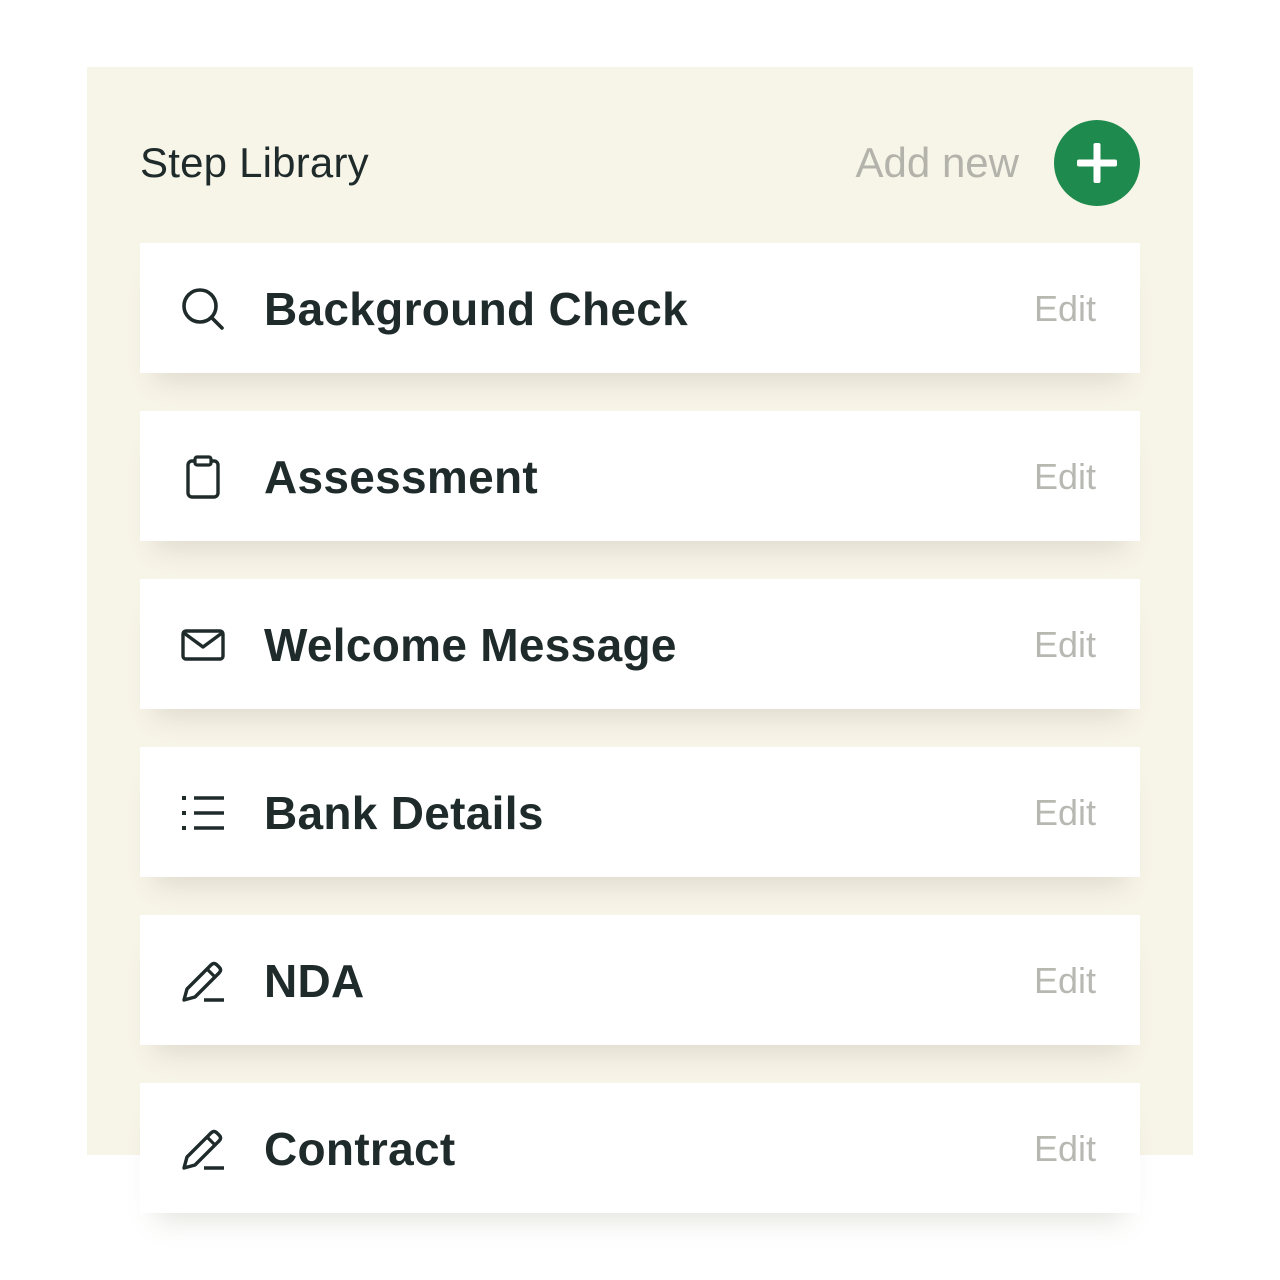  Describe the element at coordinates (640, 812) in the screenshot. I see `step-card-bank-details: Bank Details Edit` at that location.